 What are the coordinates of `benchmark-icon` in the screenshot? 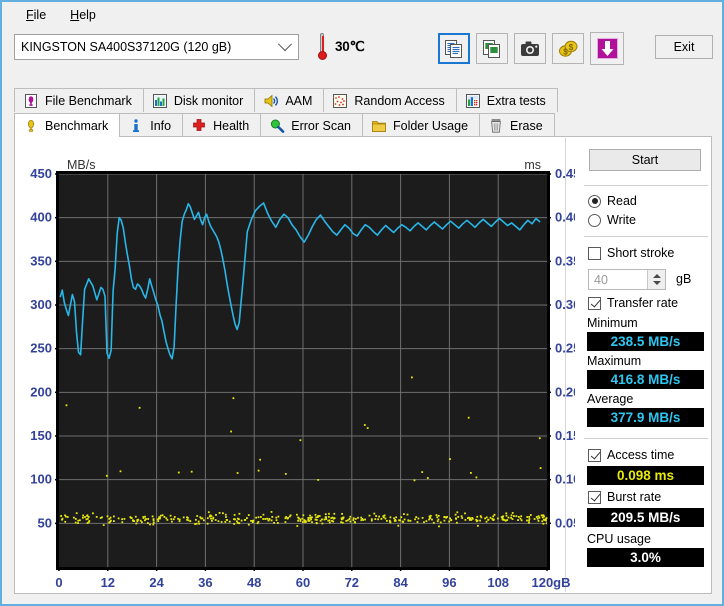 It's located at (31, 125).